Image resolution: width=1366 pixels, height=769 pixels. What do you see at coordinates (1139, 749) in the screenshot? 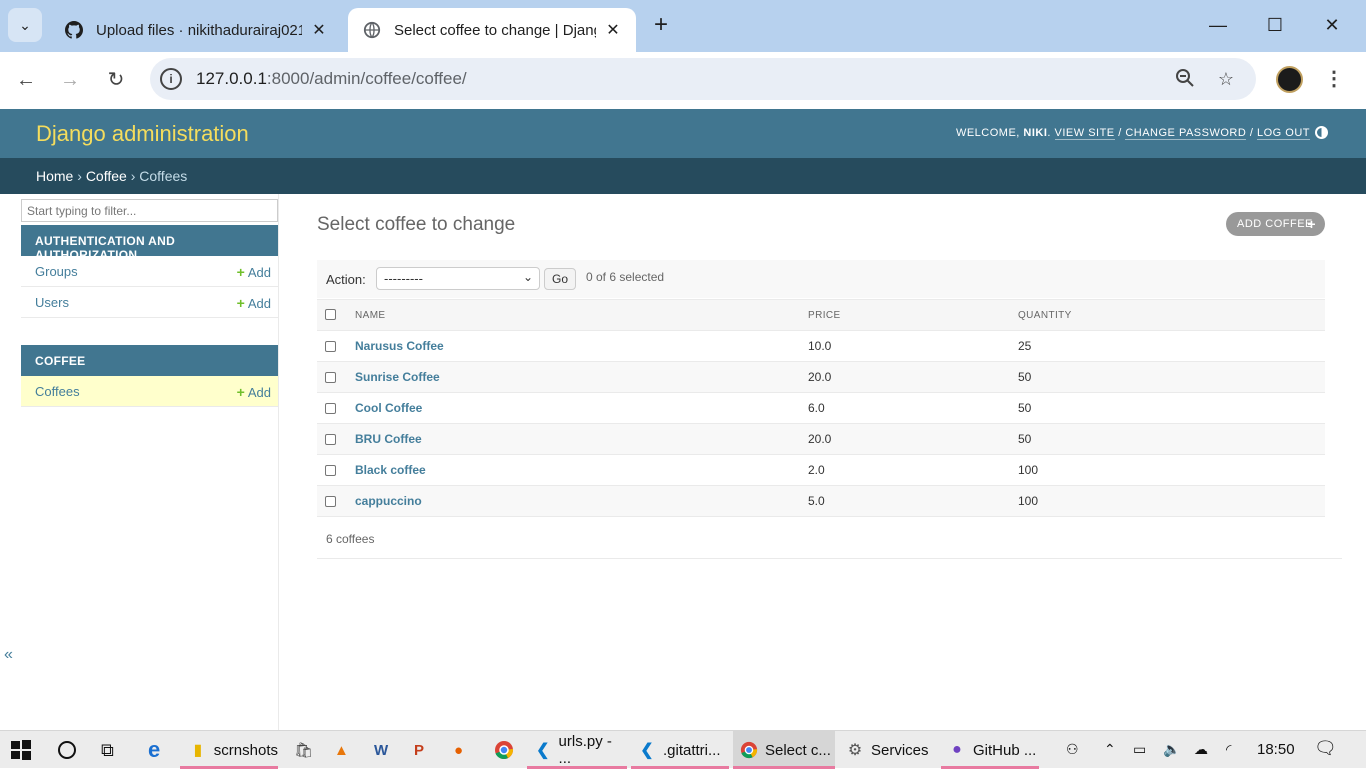
I see `battery-icon: ▭` at bounding box center [1139, 749].